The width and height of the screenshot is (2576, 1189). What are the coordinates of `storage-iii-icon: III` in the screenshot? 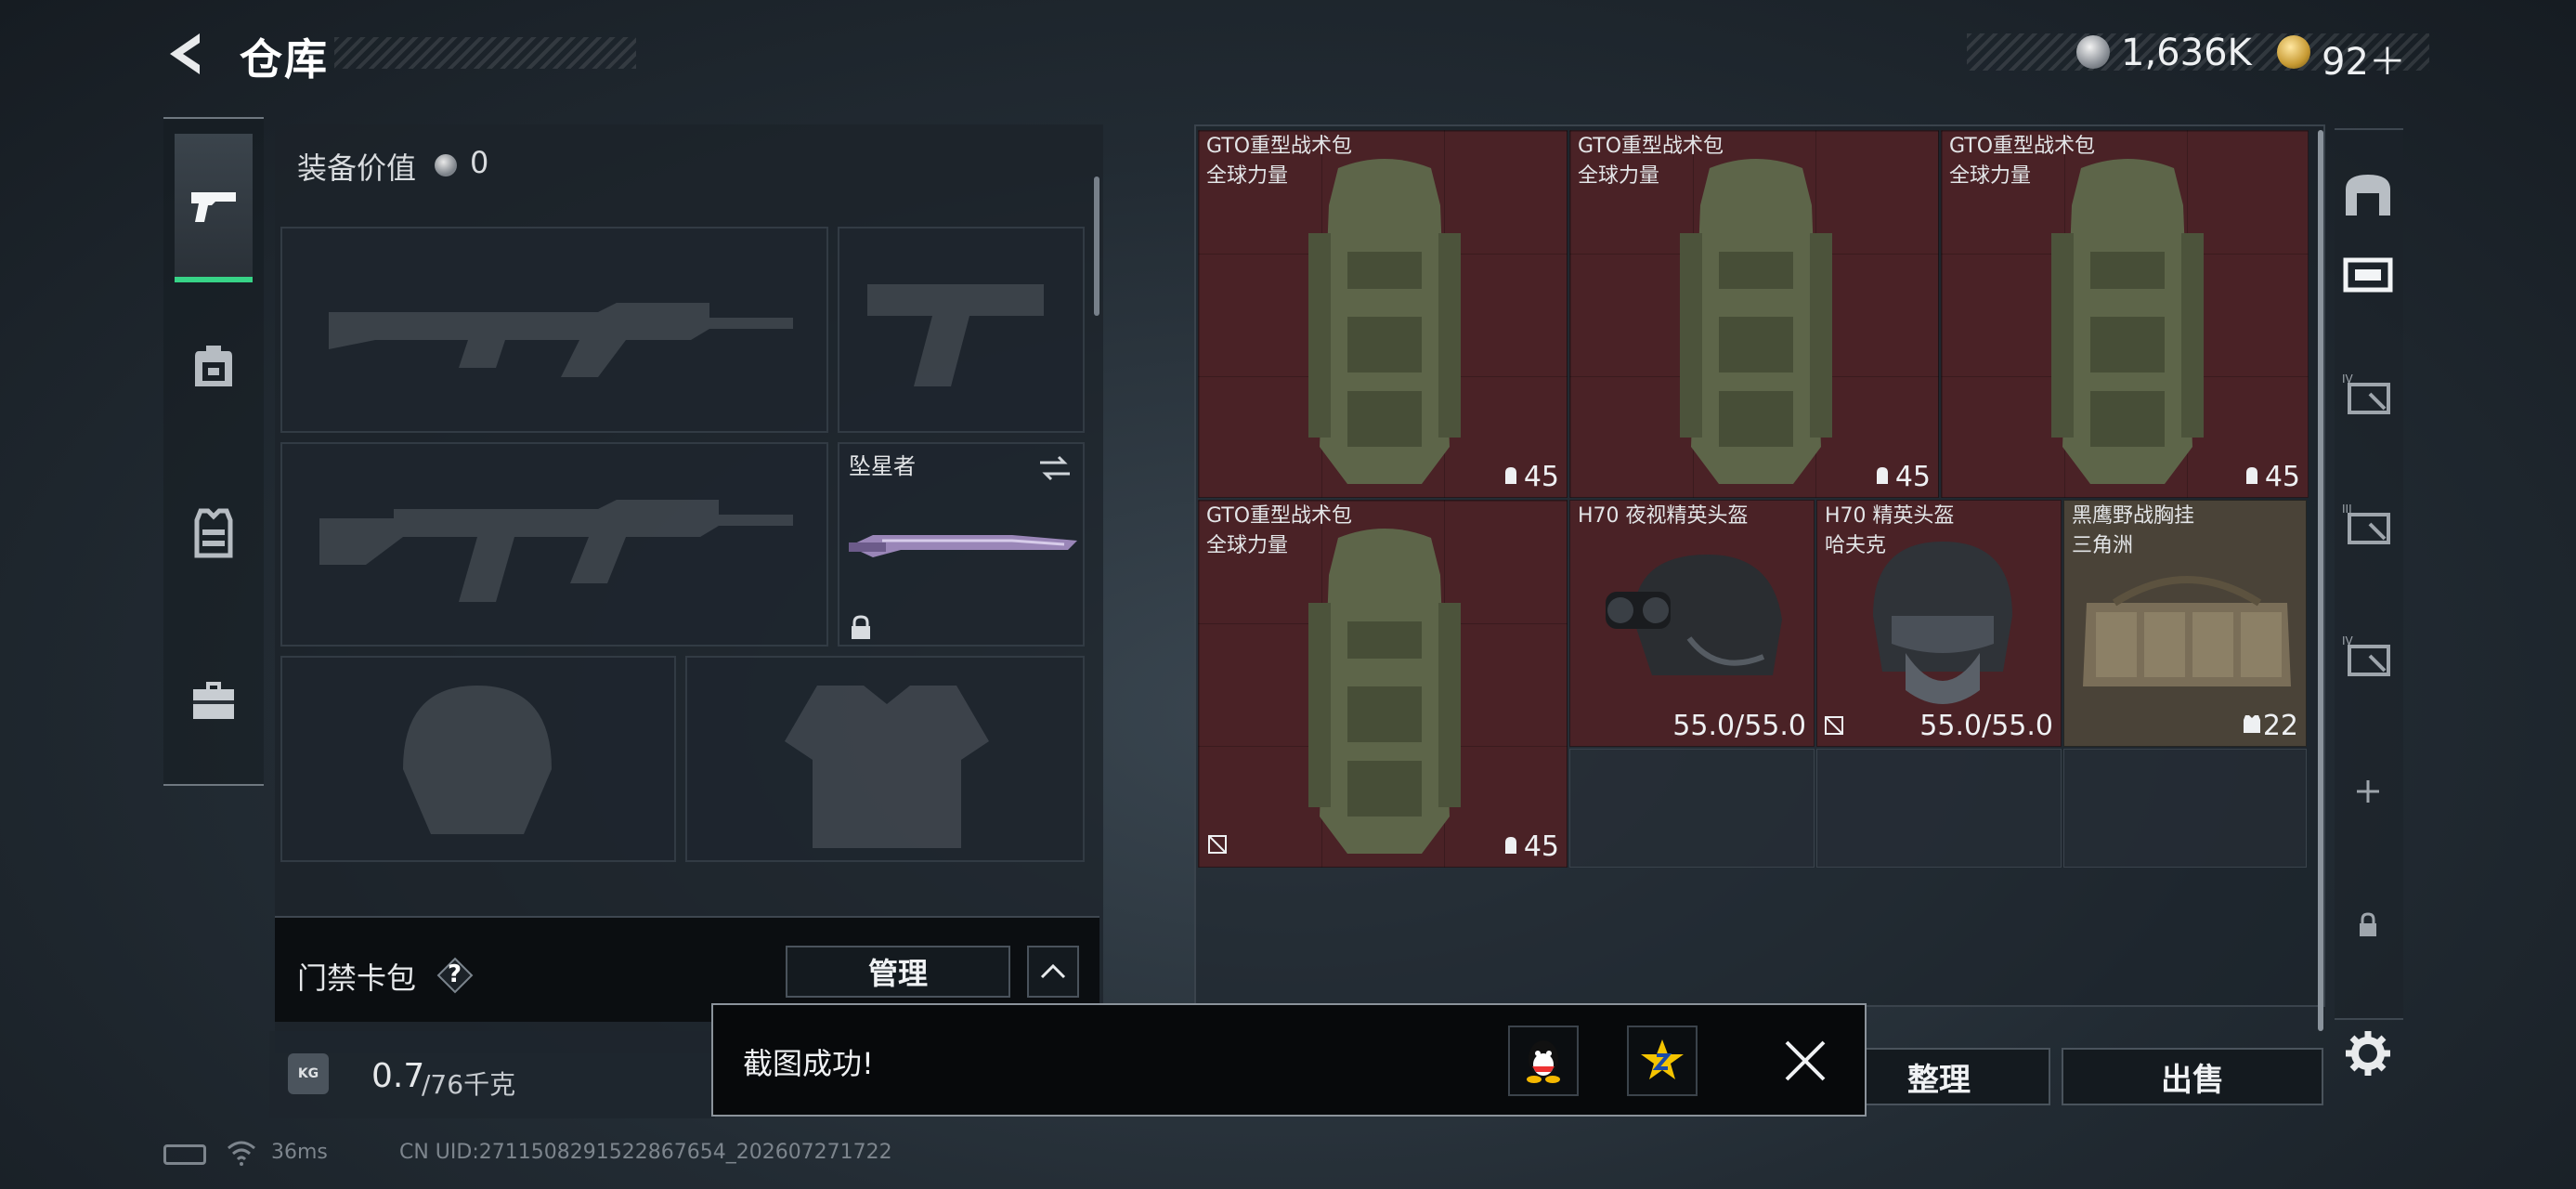 It's located at (2368, 524).